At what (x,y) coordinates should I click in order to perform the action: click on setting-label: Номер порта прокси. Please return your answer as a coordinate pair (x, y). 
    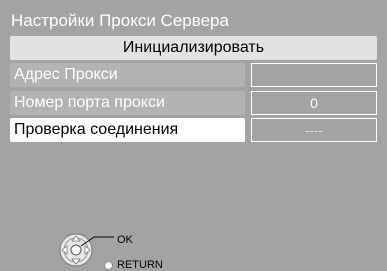
    Looking at the image, I should click on (89, 102).